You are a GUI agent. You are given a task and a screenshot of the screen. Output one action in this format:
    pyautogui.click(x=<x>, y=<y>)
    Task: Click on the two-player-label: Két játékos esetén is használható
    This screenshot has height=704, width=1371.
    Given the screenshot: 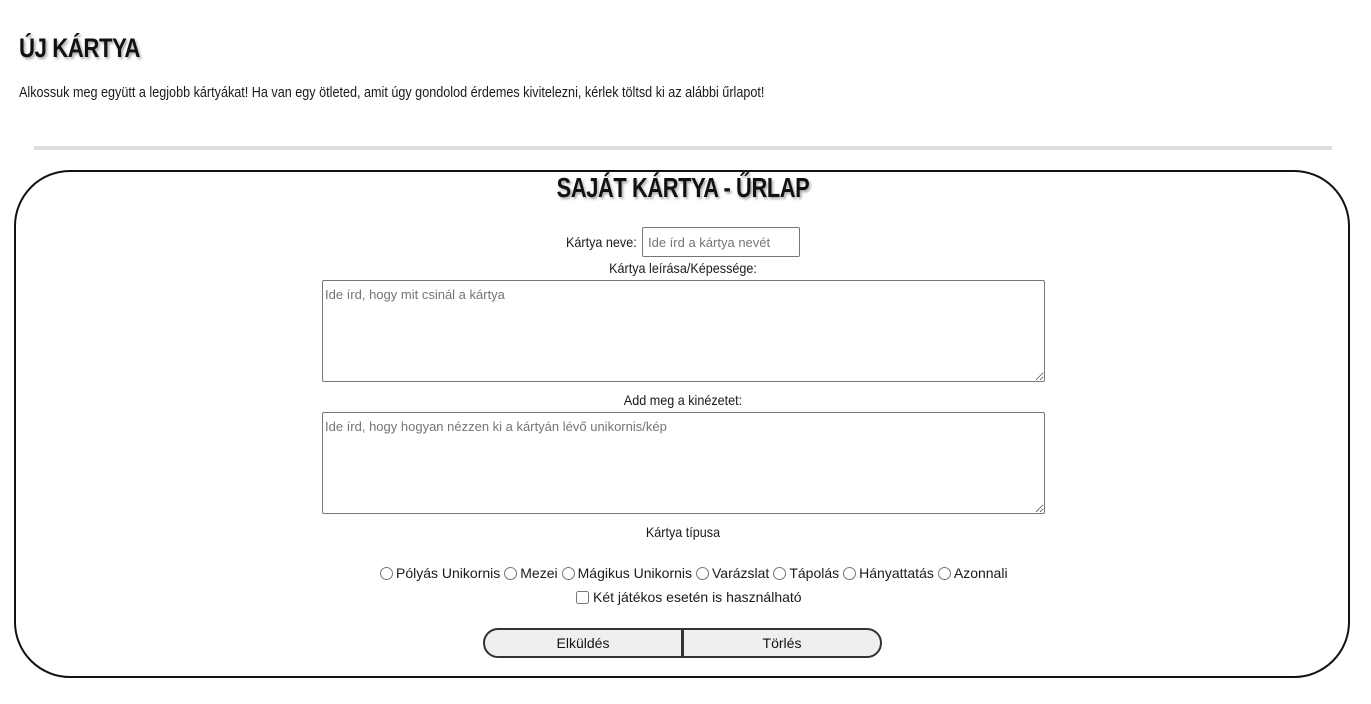 What is the action you would take?
    pyautogui.click(x=697, y=597)
    